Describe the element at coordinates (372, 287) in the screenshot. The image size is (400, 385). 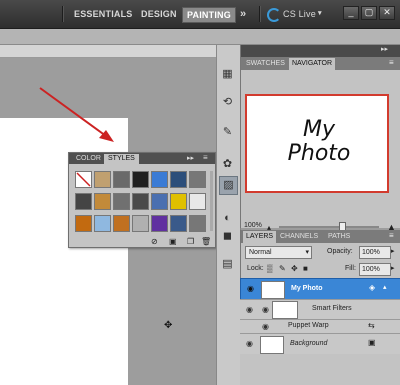
I see `smart-object-icon: ◈` at that location.